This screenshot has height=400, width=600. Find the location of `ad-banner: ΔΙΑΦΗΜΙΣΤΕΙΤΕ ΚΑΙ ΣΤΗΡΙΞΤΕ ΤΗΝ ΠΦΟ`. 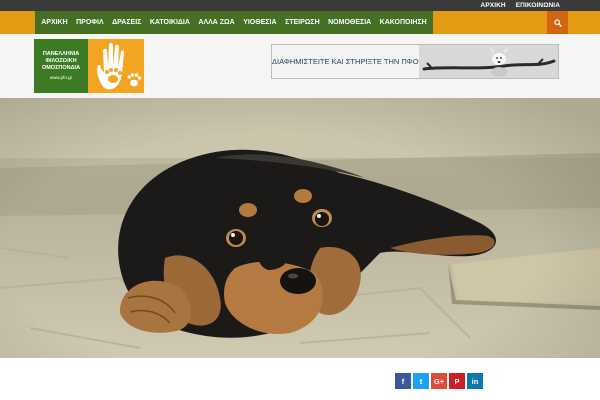

ad-banner: ΔΙΑΦΗΜΙΣΤΕΙΤΕ ΚΑΙ ΣΤΗΡΙΞΤΕ ΤΗΝ ΠΦΟ is located at coordinates (415, 61).